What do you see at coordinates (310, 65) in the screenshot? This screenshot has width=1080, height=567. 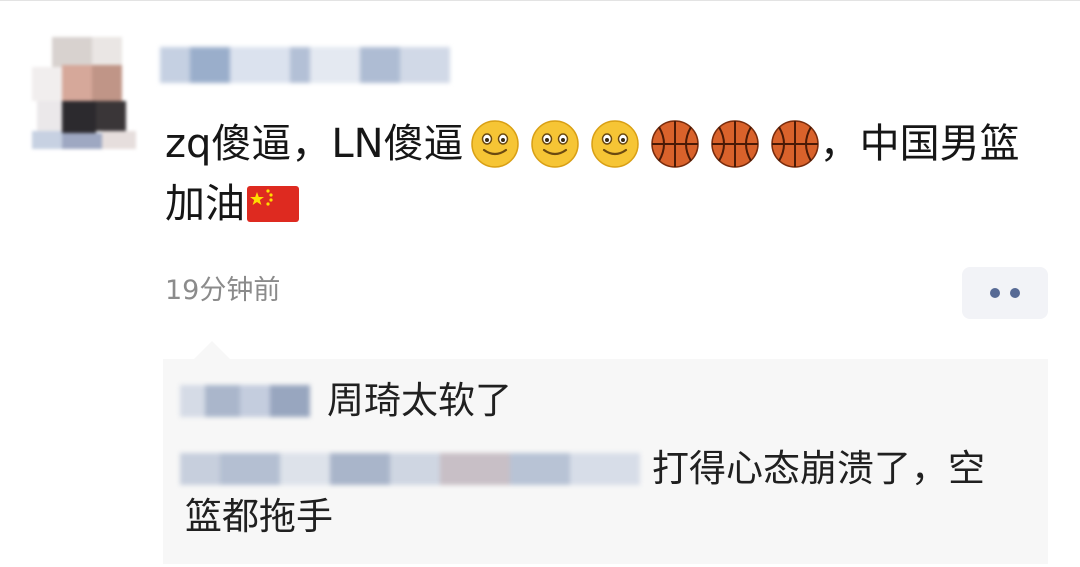 I see `username-blurred` at bounding box center [310, 65].